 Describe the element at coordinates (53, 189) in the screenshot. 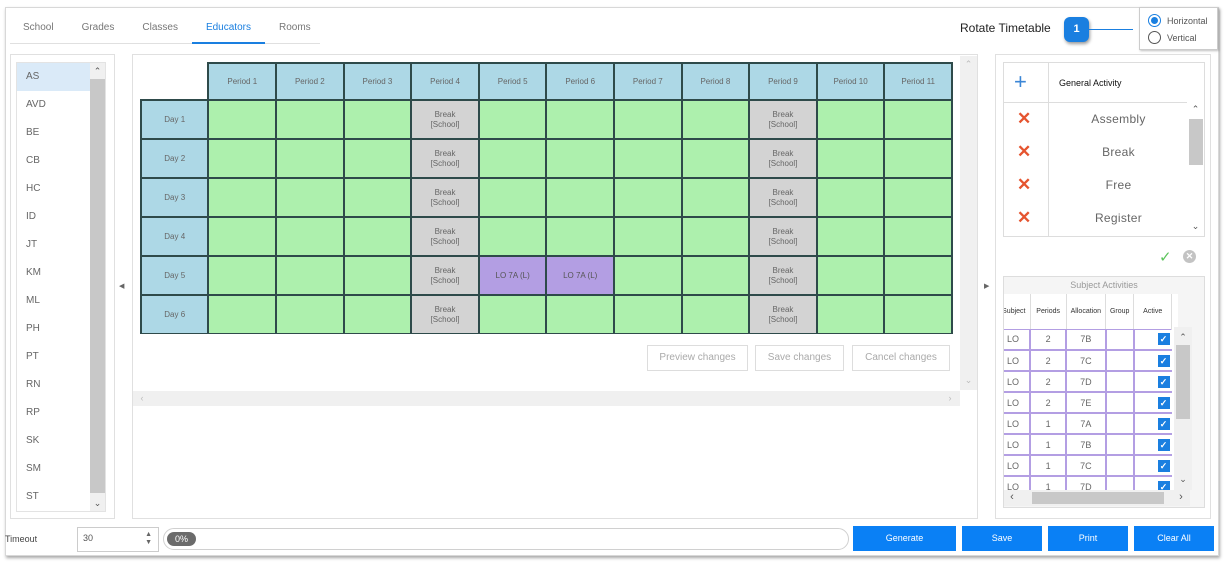

I see `educator-item: HC` at that location.